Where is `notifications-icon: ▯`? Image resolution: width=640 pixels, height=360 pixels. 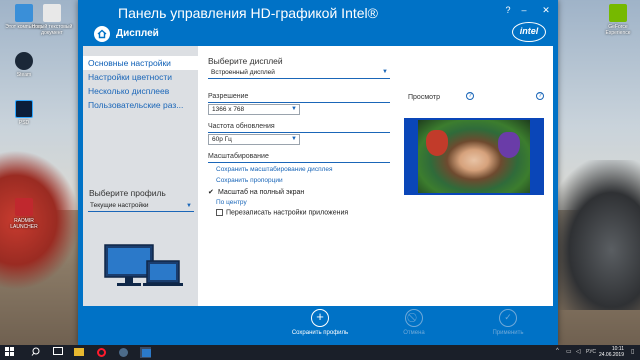 notifications-icon: ▯ is located at coordinates (632, 351).